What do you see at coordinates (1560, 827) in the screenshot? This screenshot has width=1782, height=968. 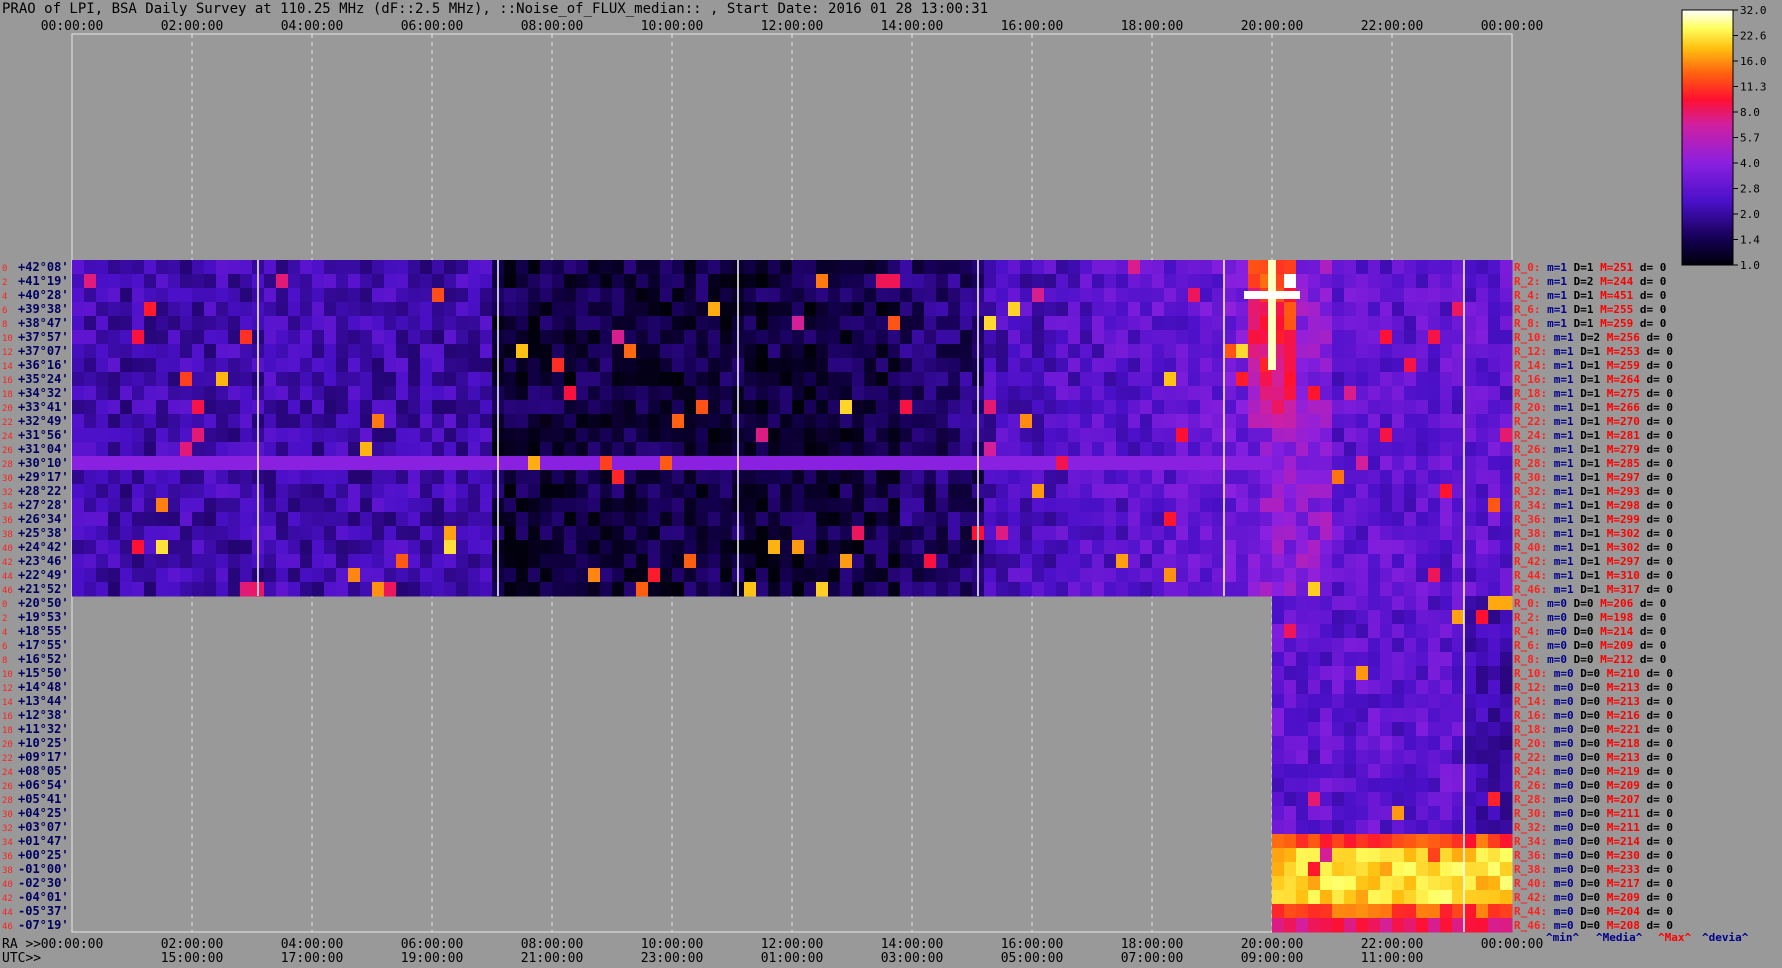 I see `stats-m: m=0` at bounding box center [1560, 827].